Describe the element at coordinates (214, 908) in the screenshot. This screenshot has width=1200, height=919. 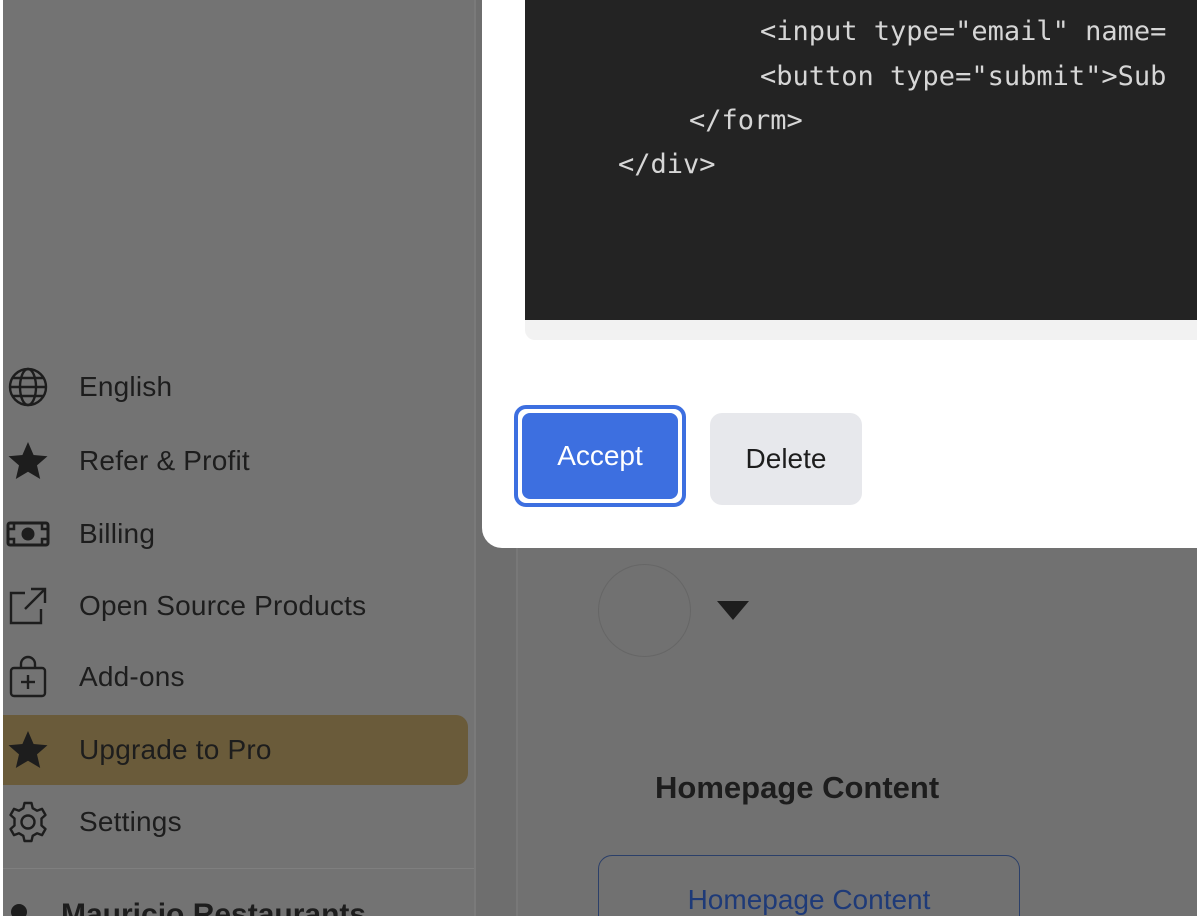
I see `workspace-name: Mauricio Restaurants` at that location.